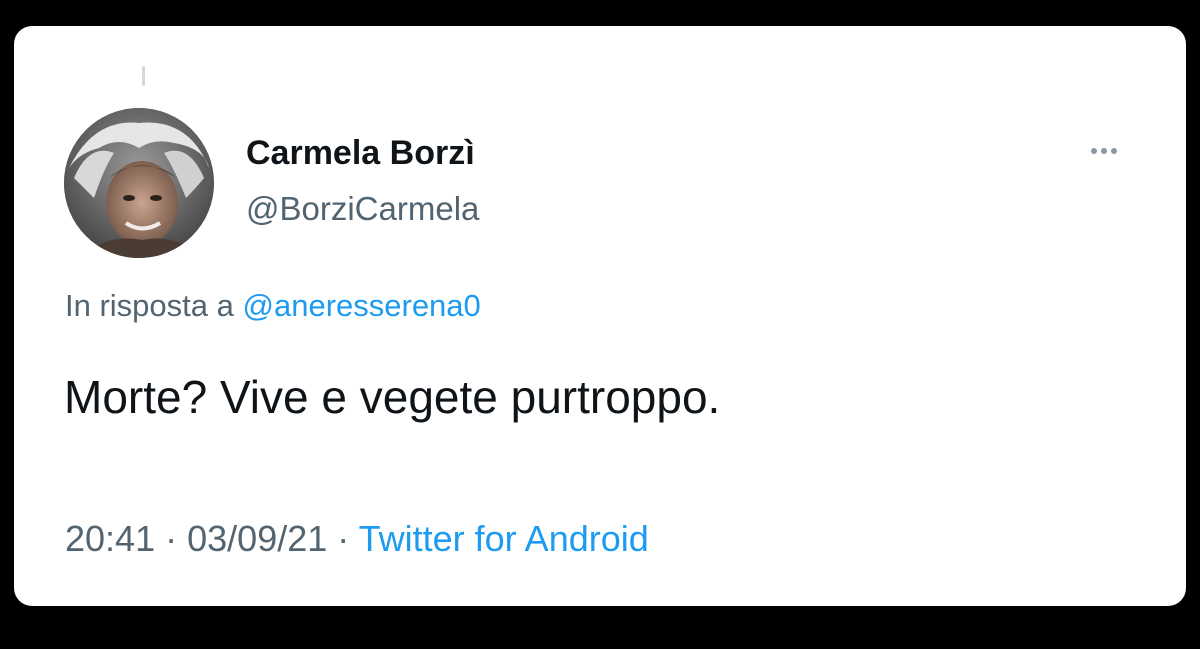 The width and height of the screenshot is (1200, 649). I want to click on reply-mention-link: @aneresserena0, so click(362, 305).